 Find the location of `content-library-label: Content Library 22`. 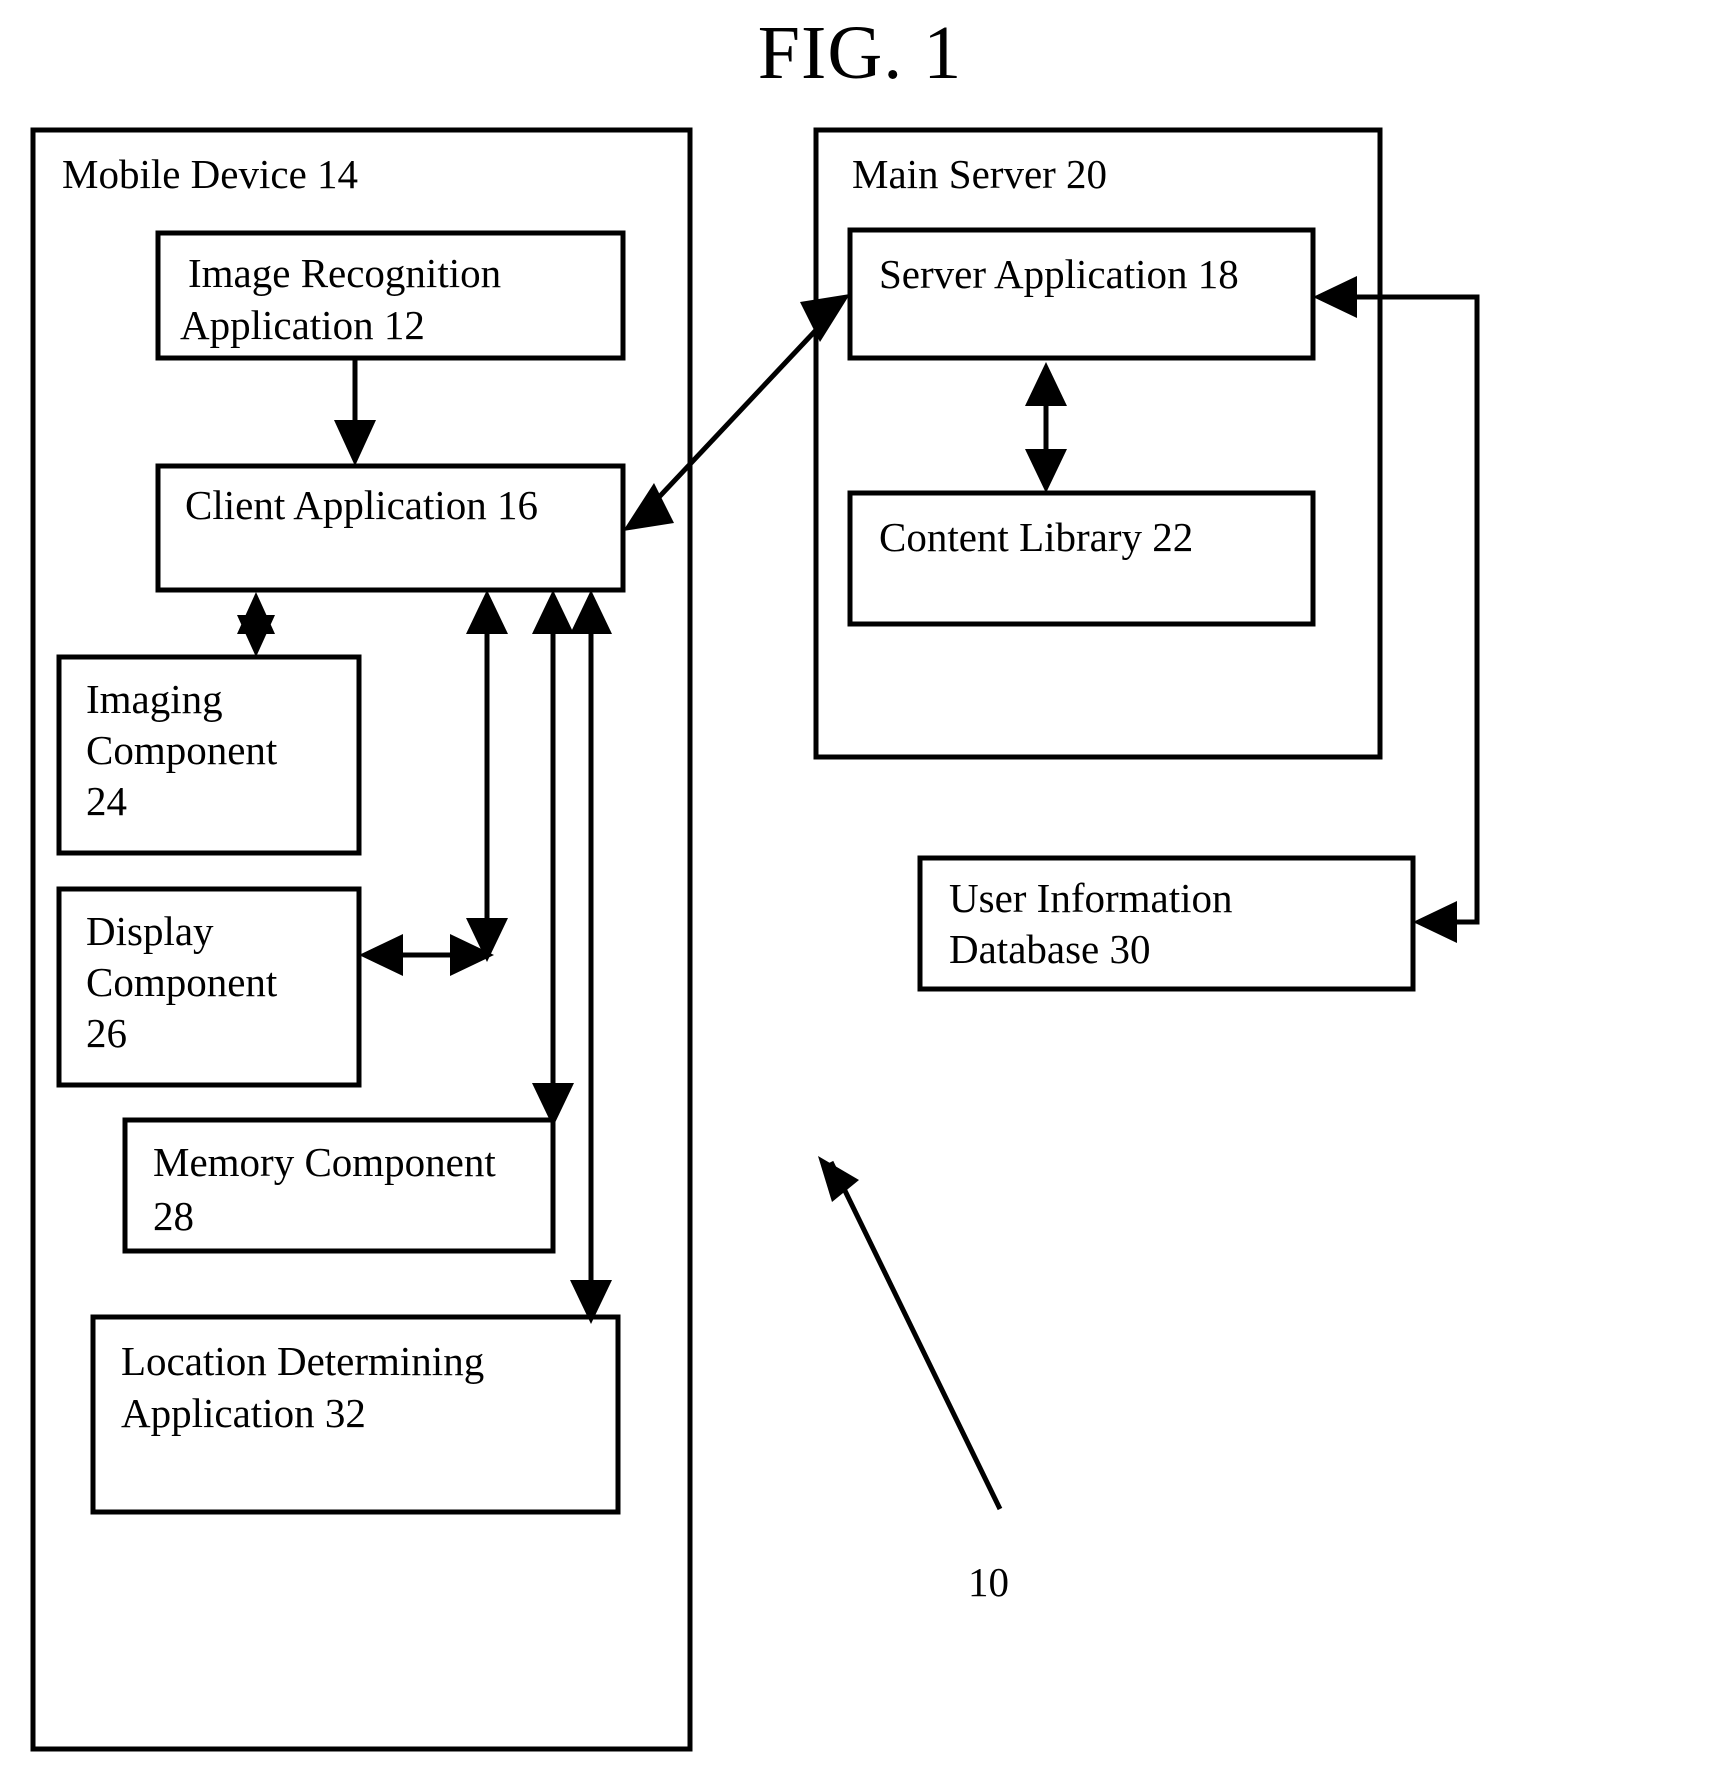

content-library-label: Content Library 22 is located at coordinates (1036, 537).